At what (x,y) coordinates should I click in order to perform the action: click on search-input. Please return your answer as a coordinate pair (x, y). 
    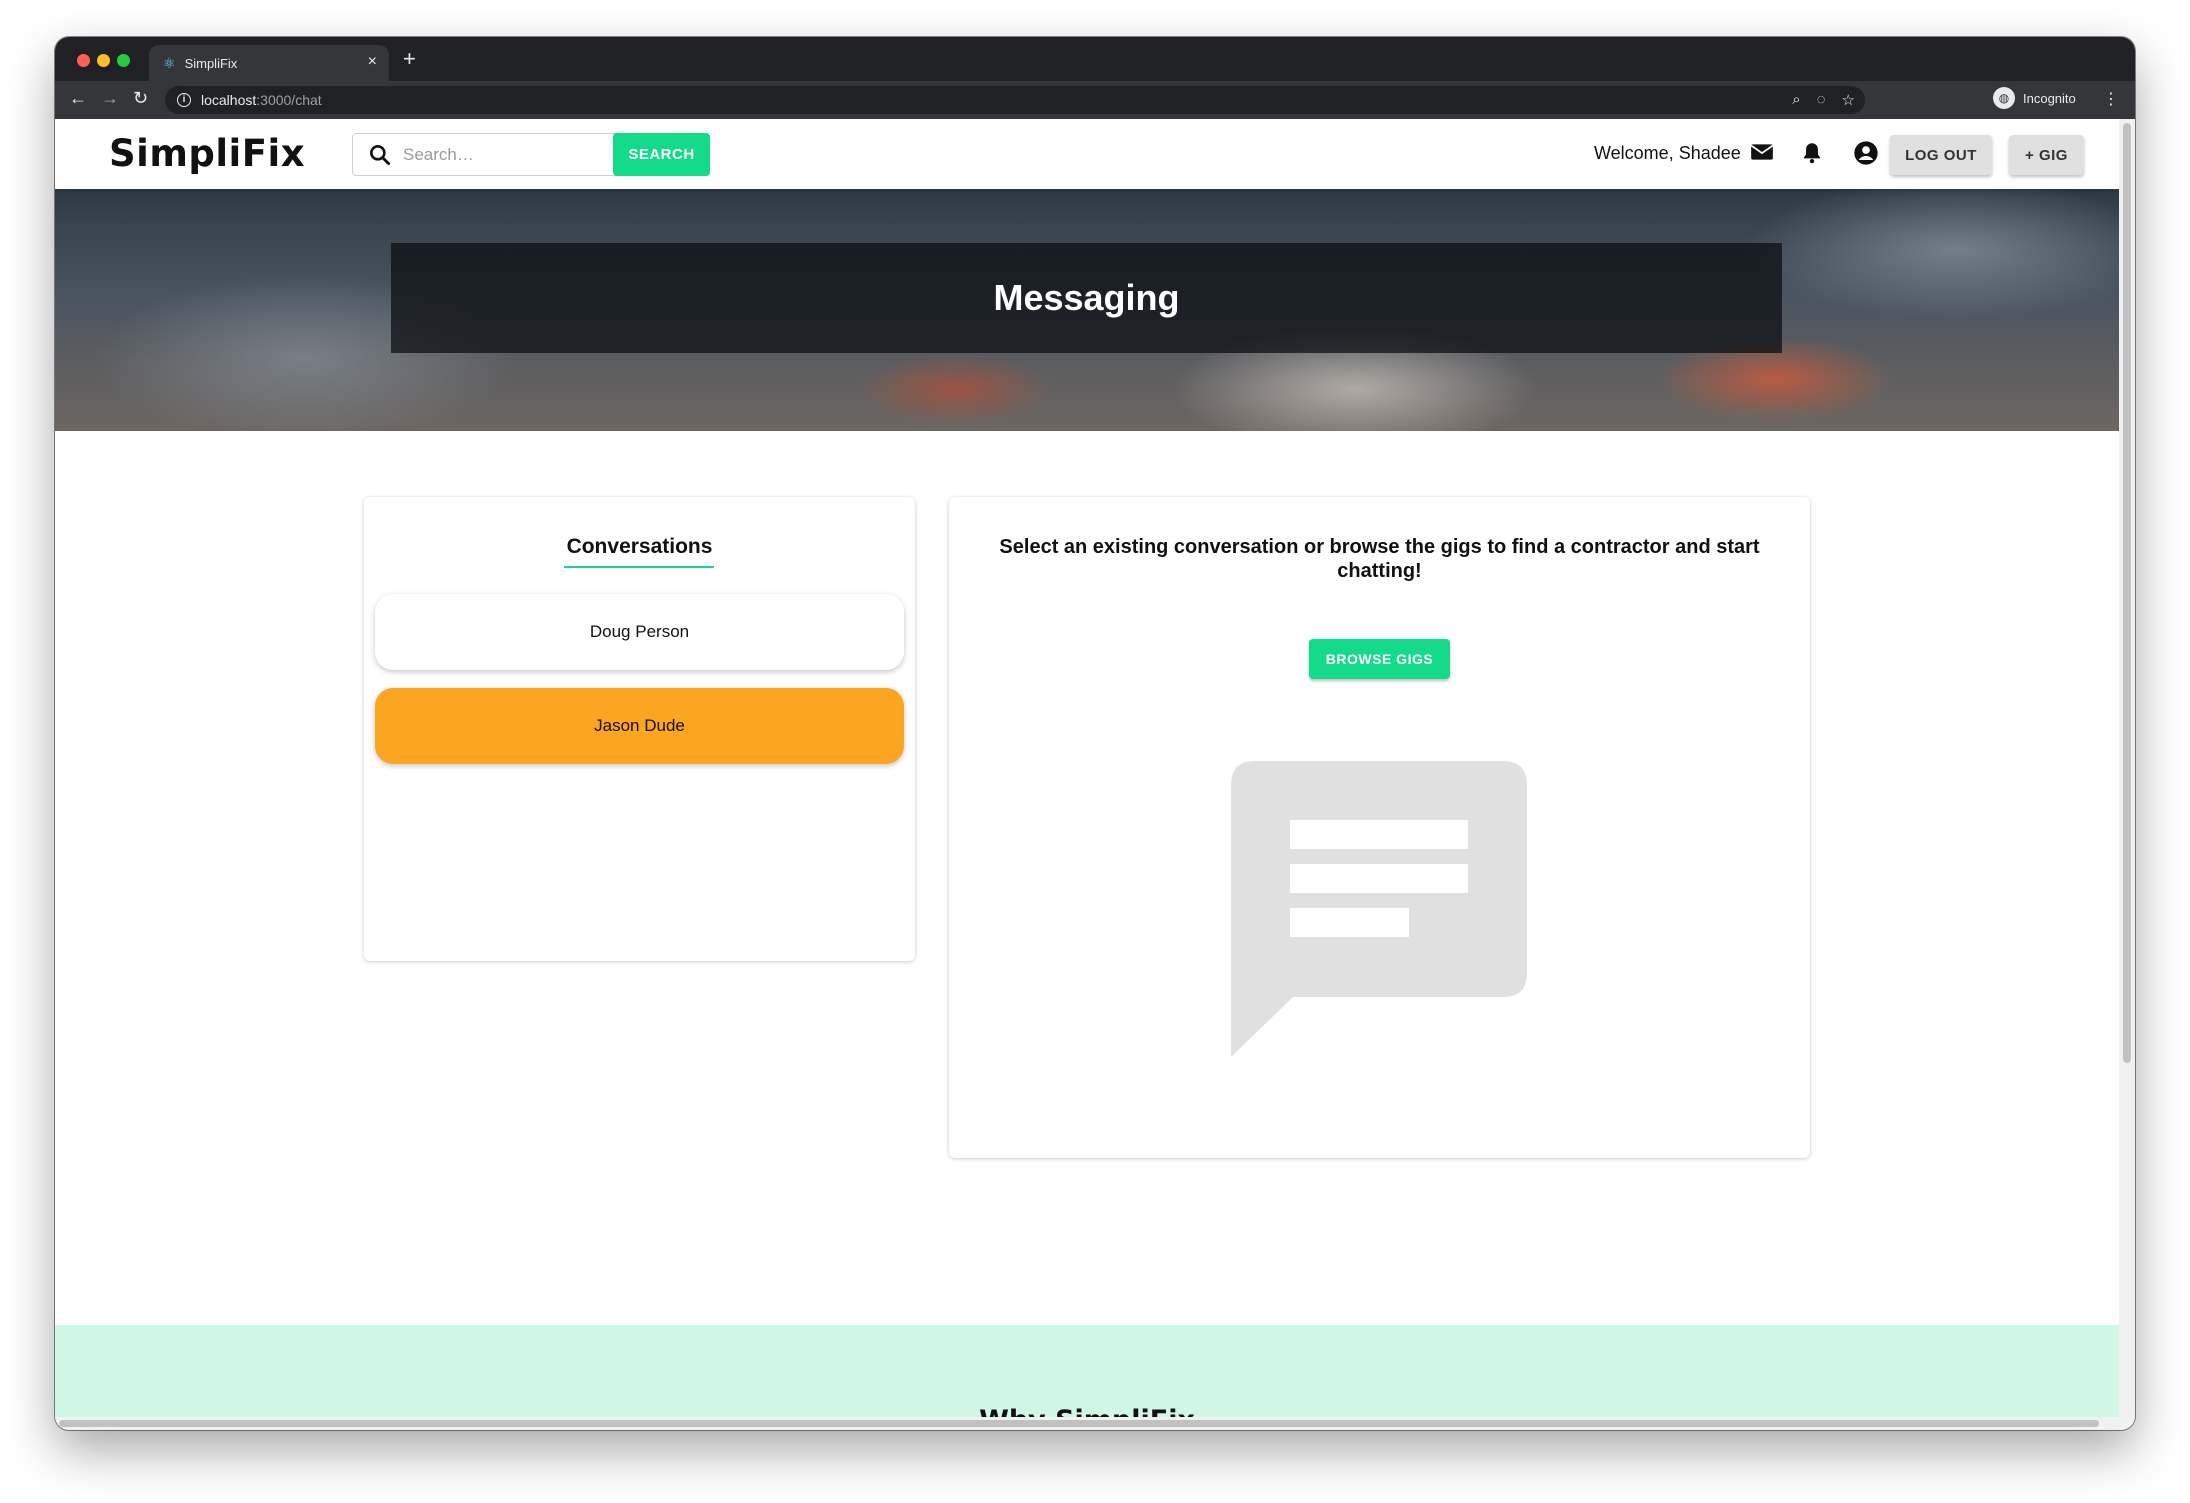
    Looking at the image, I should click on (503, 155).